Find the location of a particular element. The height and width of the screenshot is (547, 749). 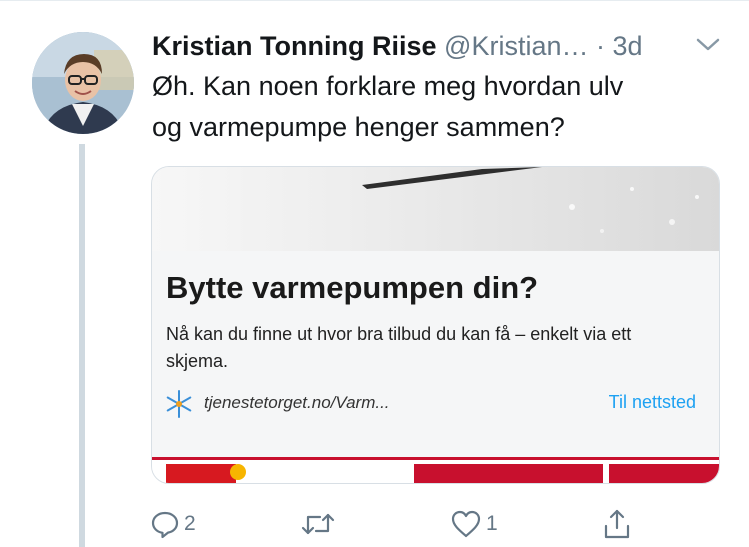

snowflake-icon is located at coordinates (179, 404).